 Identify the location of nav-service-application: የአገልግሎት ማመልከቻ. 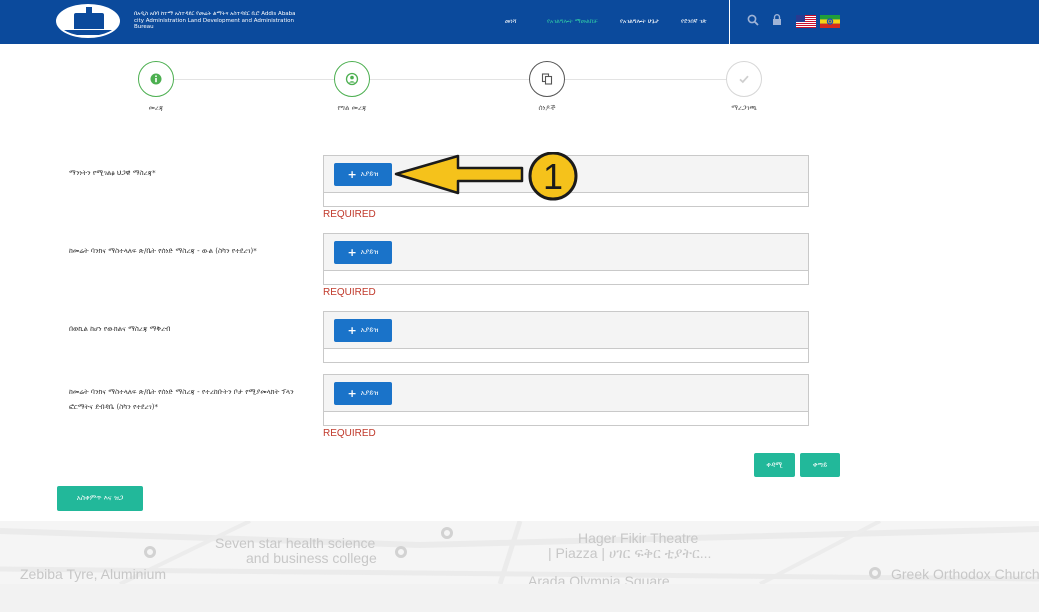
(572, 22).